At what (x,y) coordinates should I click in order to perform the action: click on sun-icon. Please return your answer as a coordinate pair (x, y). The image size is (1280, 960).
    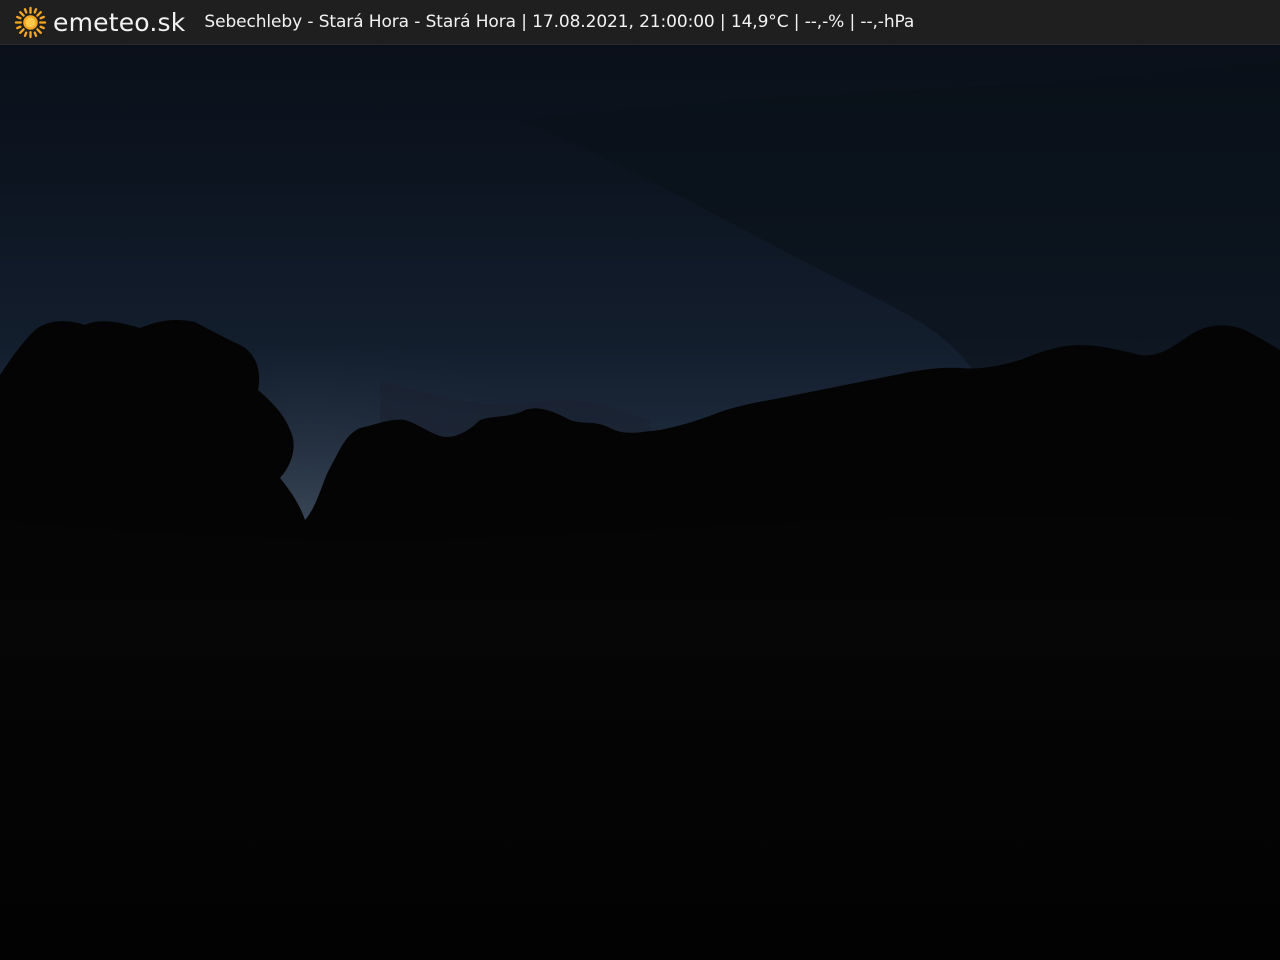
    Looking at the image, I should click on (30, 22).